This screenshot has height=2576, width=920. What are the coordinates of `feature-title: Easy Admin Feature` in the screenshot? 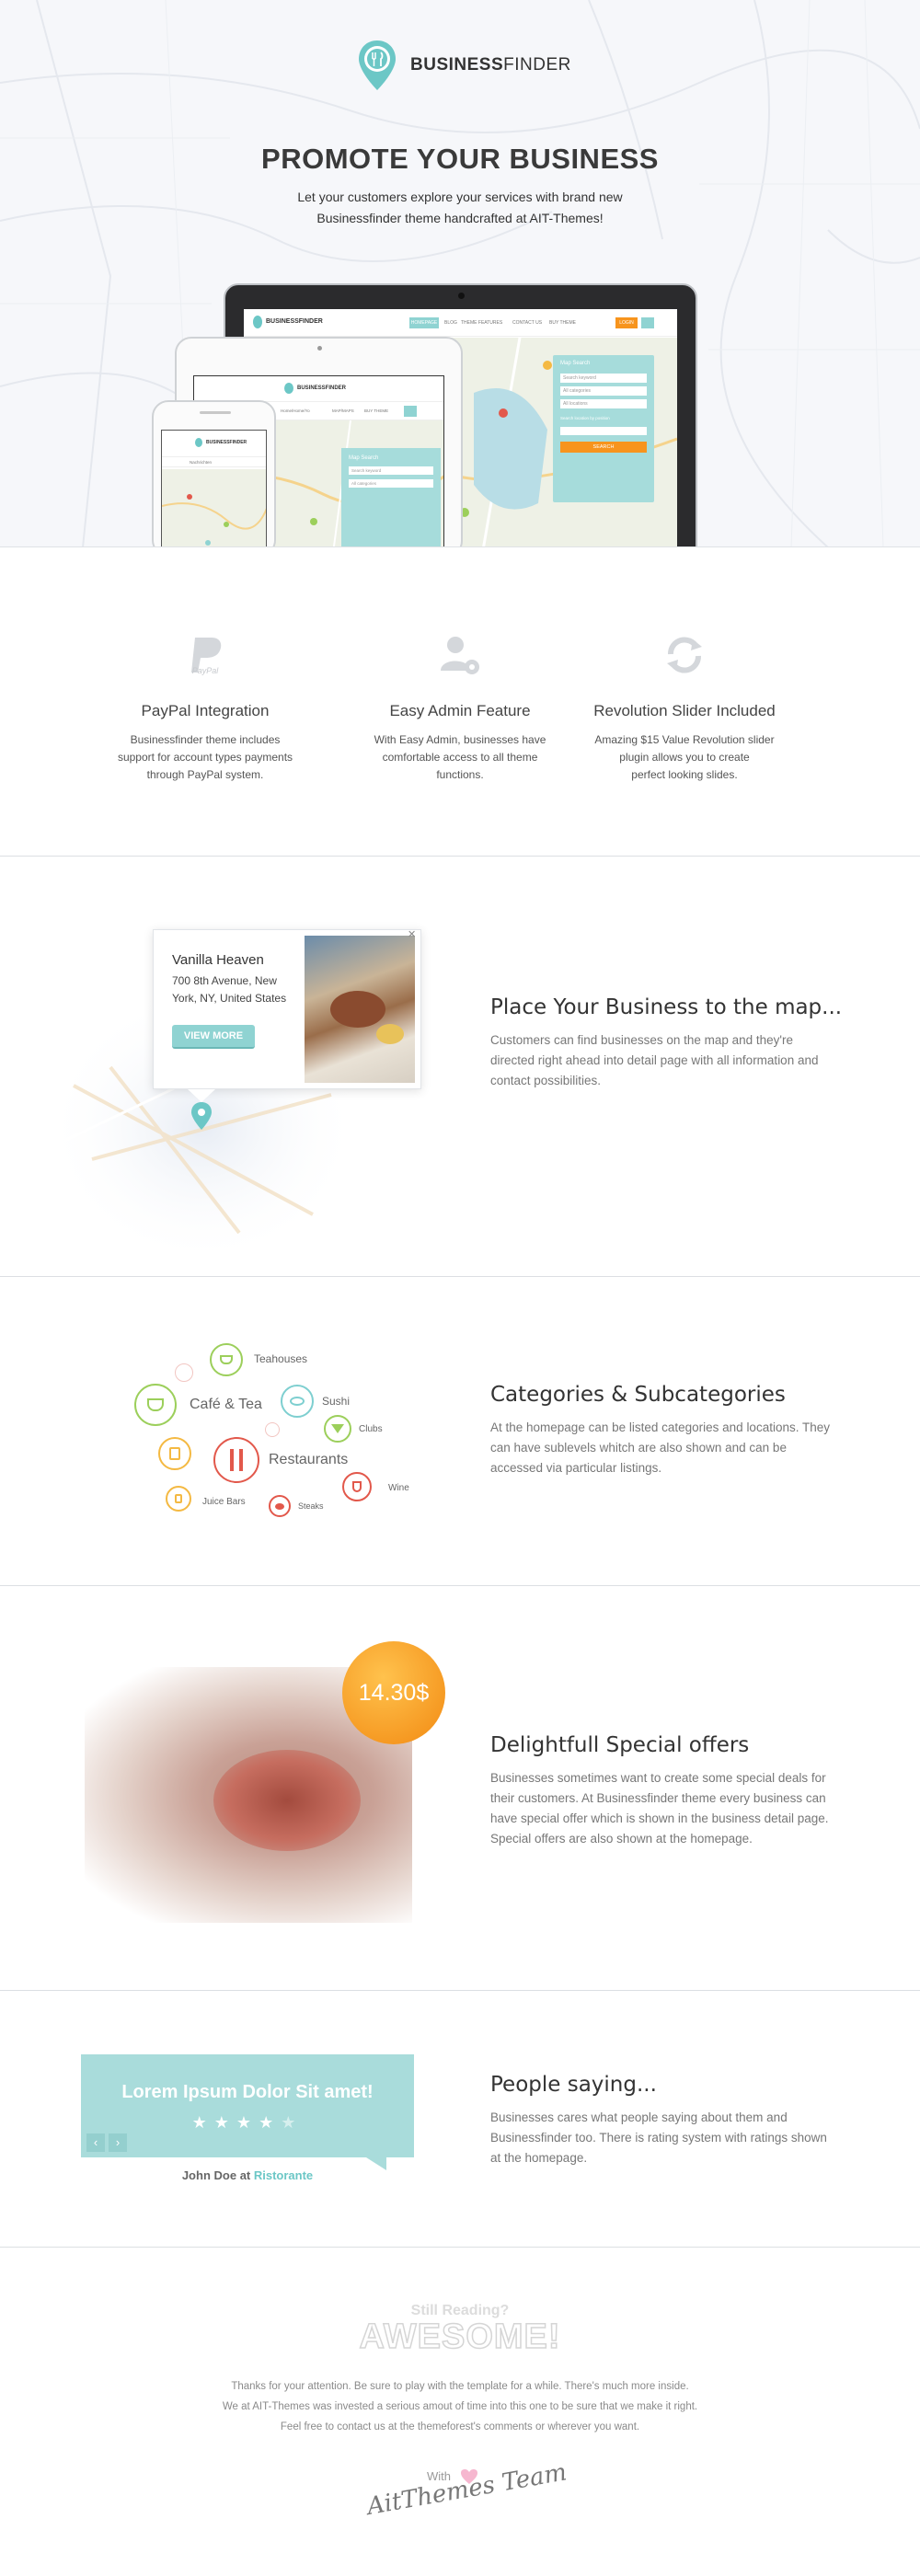 It's located at (460, 710).